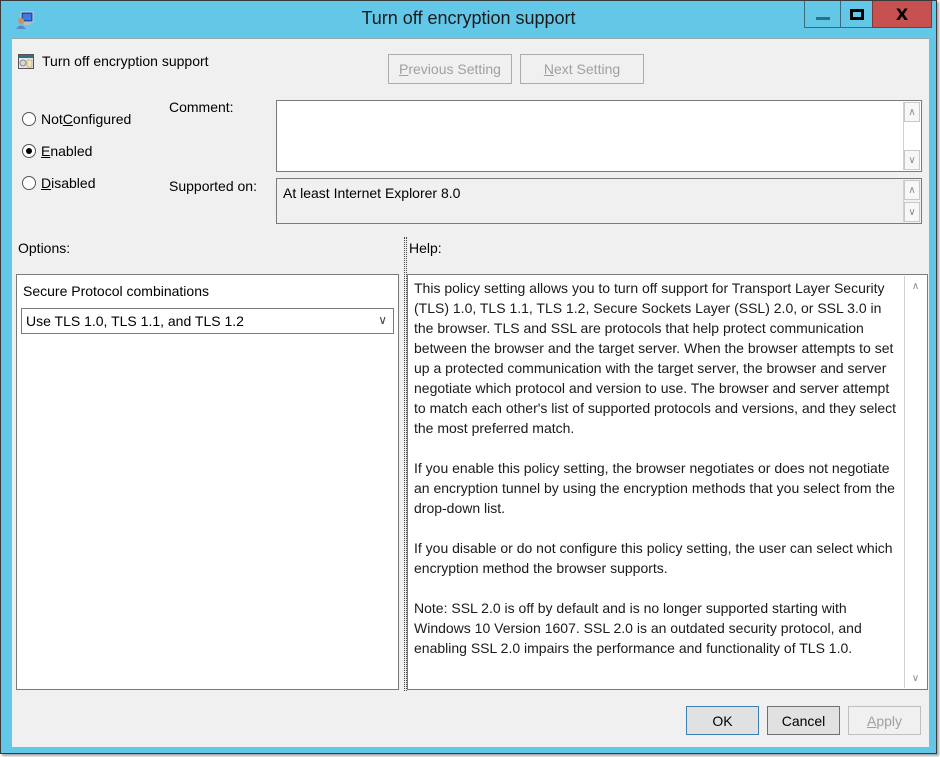 This screenshot has width=940, height=757. Describe the element at coordinates (46, 151) in the screenshot. I see `radio-label-accel: E` at that location.